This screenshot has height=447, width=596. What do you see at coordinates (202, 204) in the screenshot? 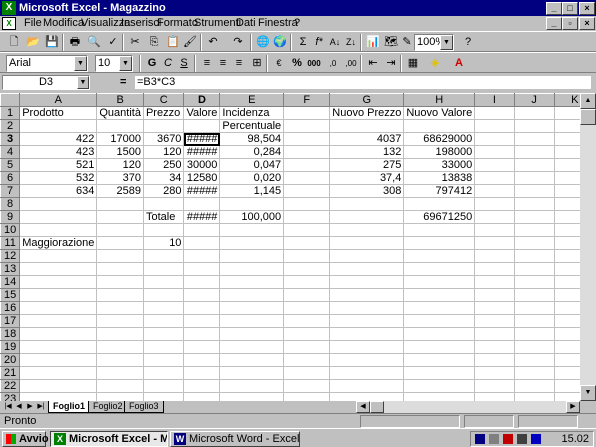
I see `cell-d8` at bounding box center [202, 204].